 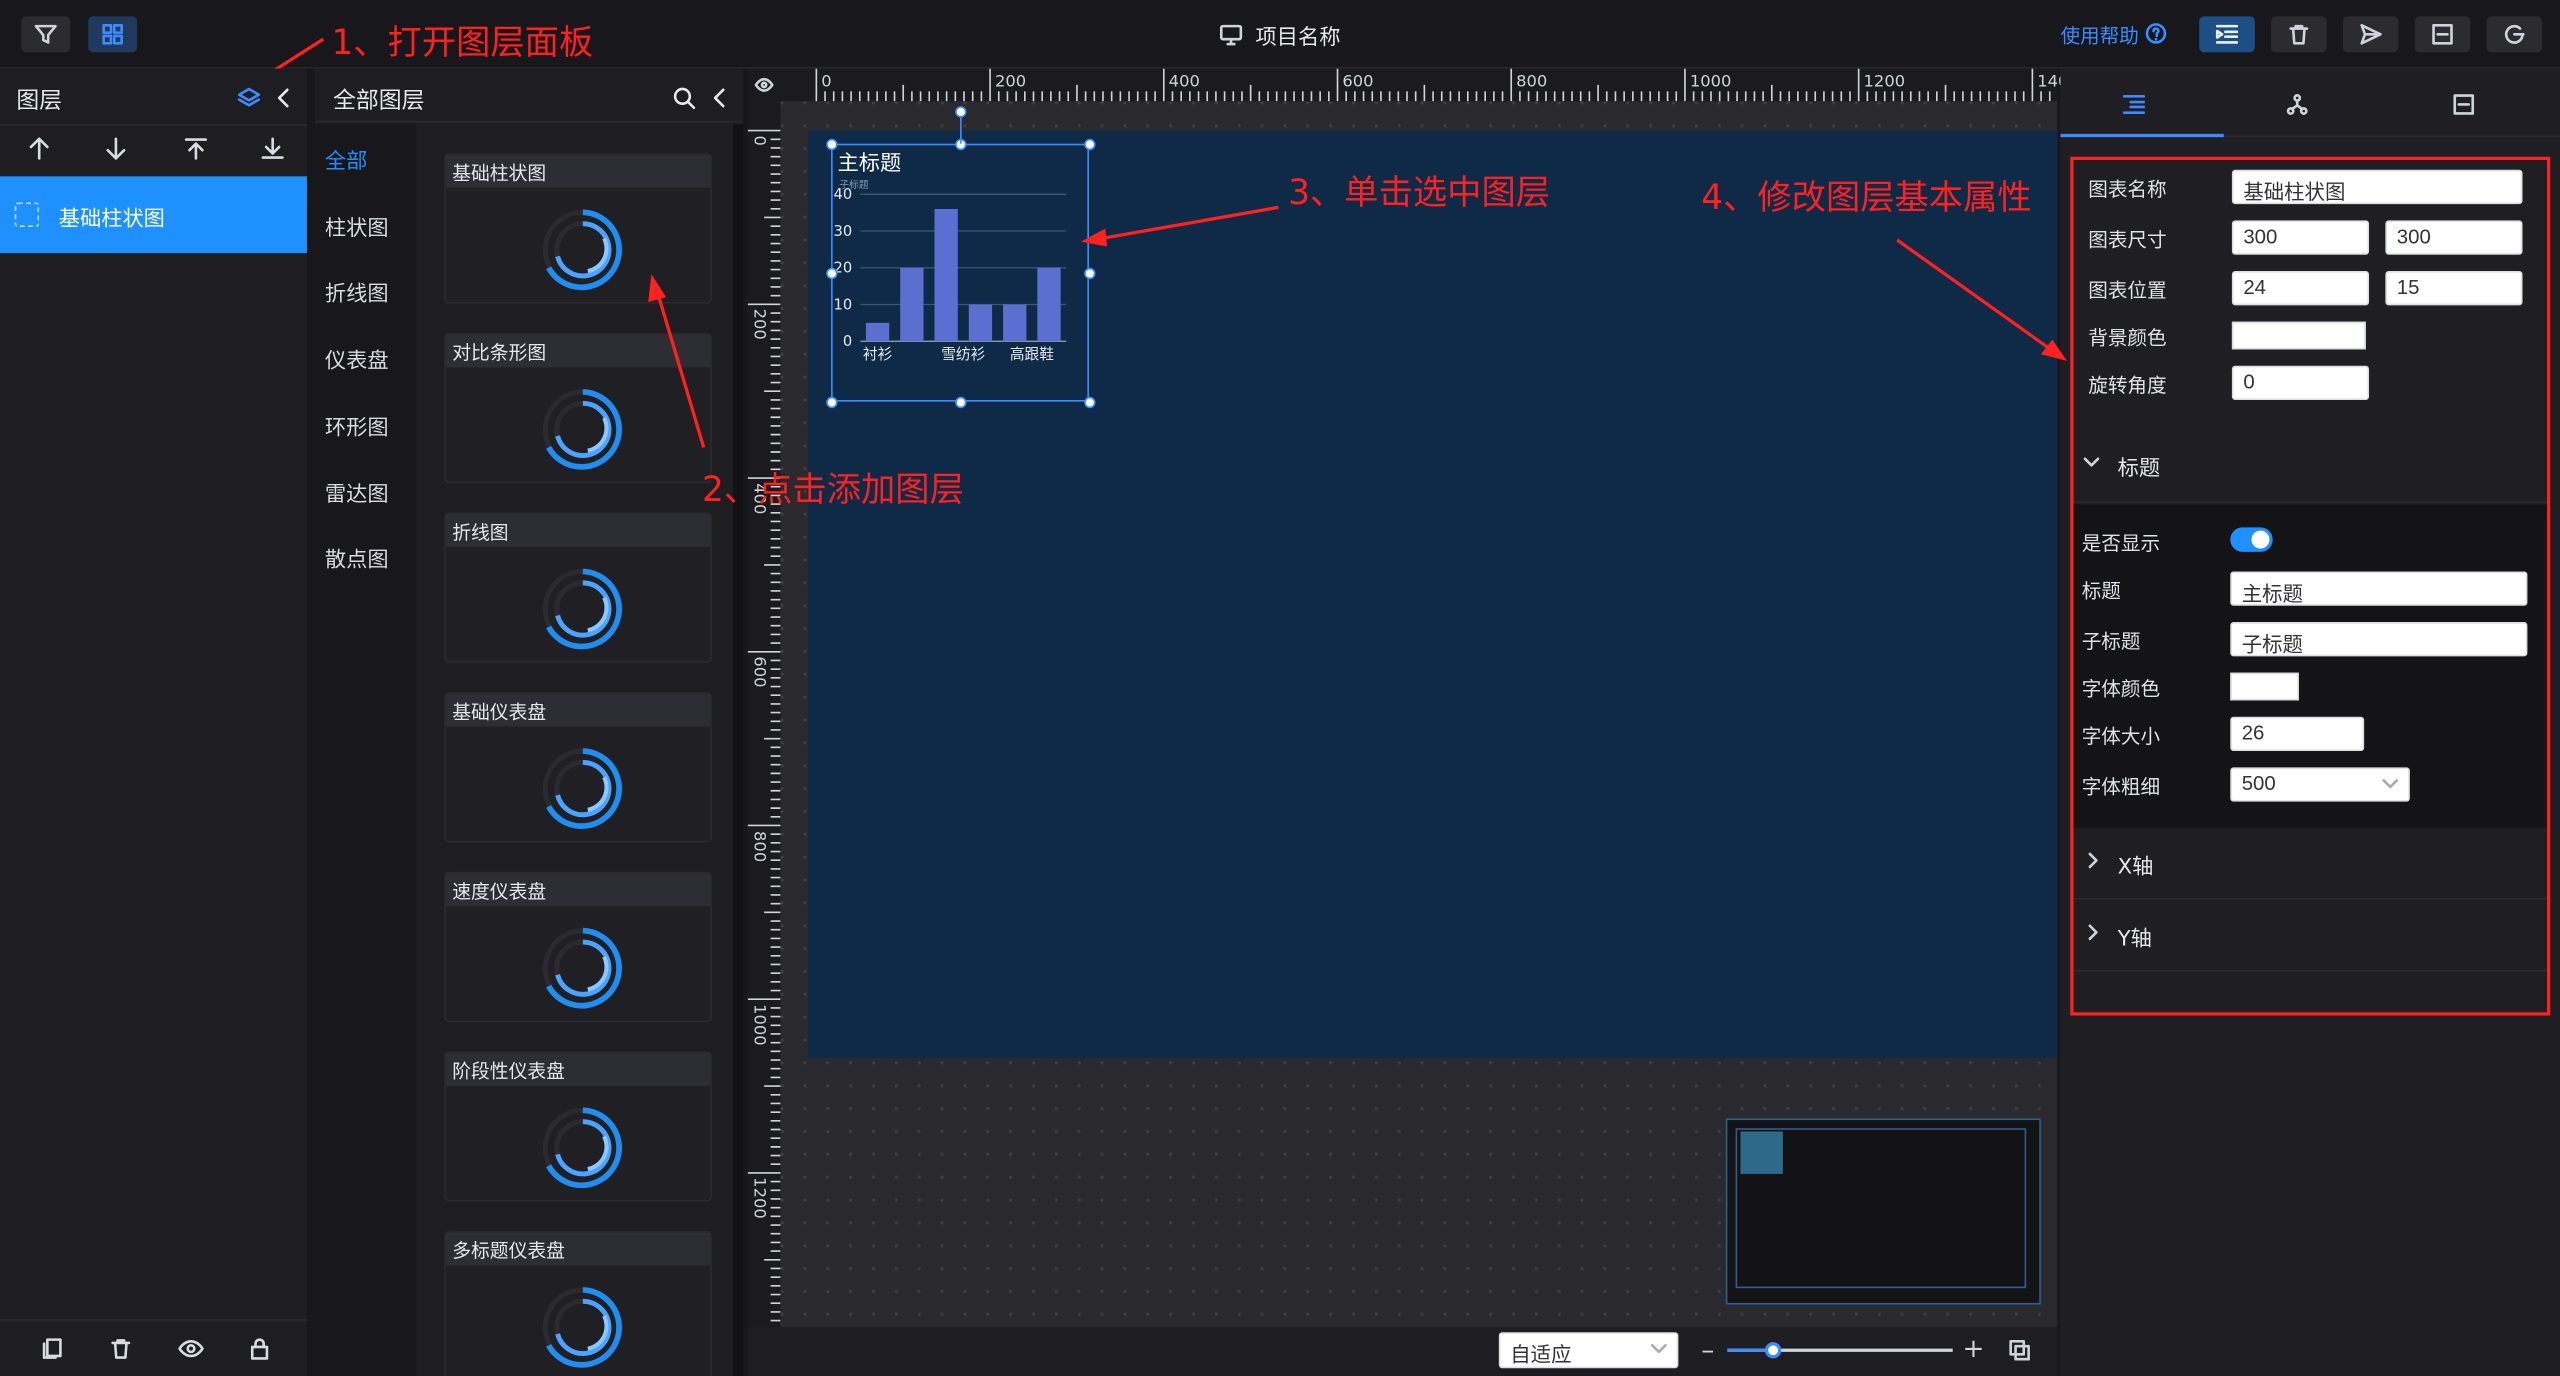 I want to click on category-scatter: 散点图, so click(x=357, y=557).